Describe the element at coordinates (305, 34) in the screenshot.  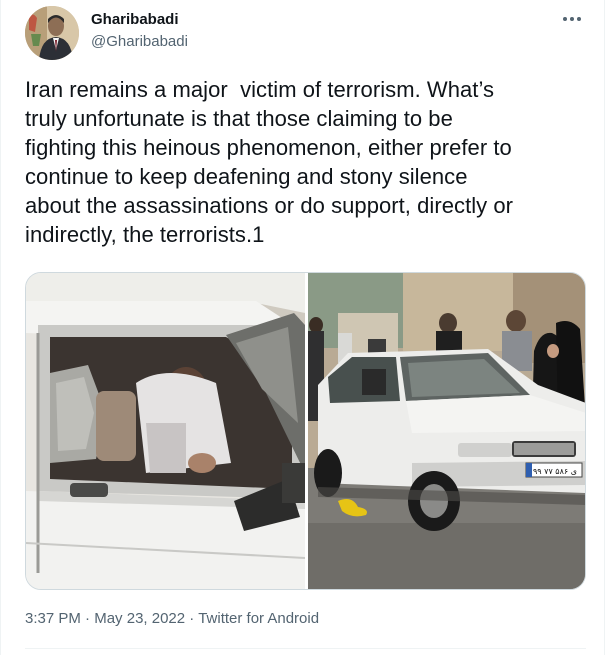
I see `tweet-header: Gharibabadi @Gharibabadi` at that location.